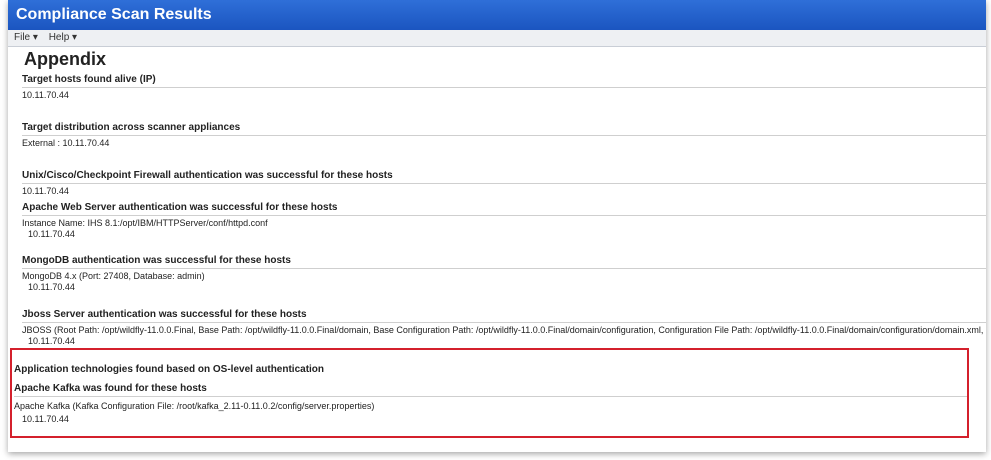  Describe the element at coordinates (497, 15) in the screenshot. I see `window-title: Compliance Scan Results` at that location.